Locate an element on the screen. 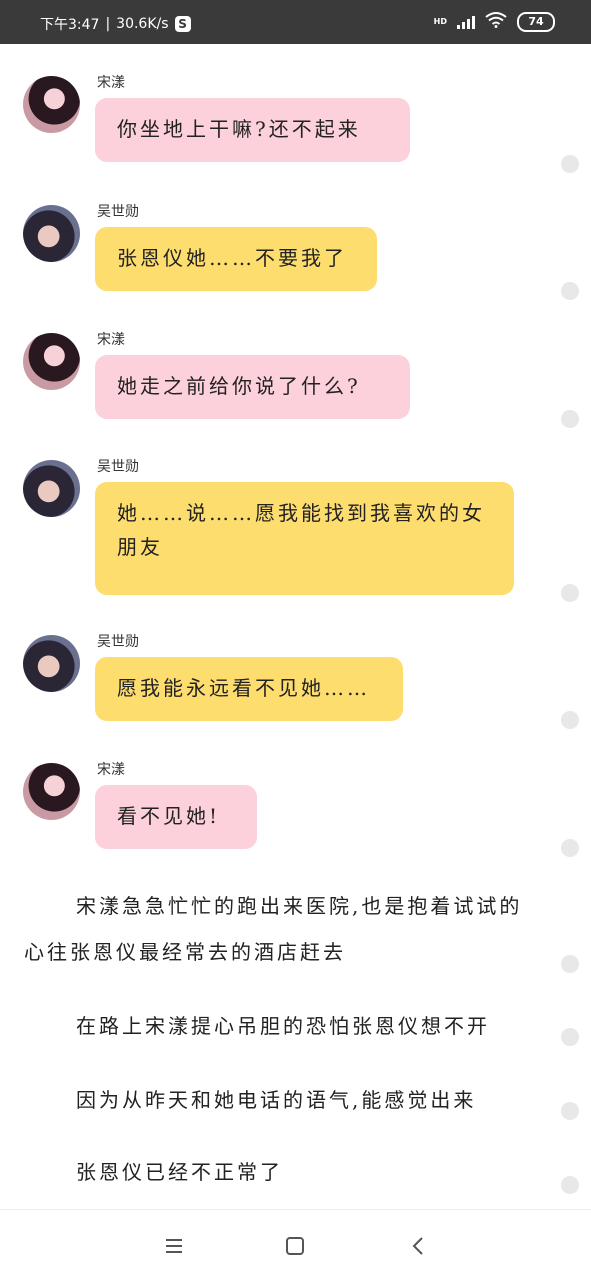  status-time: 下午3:47 is located at coordinates (70, 25).